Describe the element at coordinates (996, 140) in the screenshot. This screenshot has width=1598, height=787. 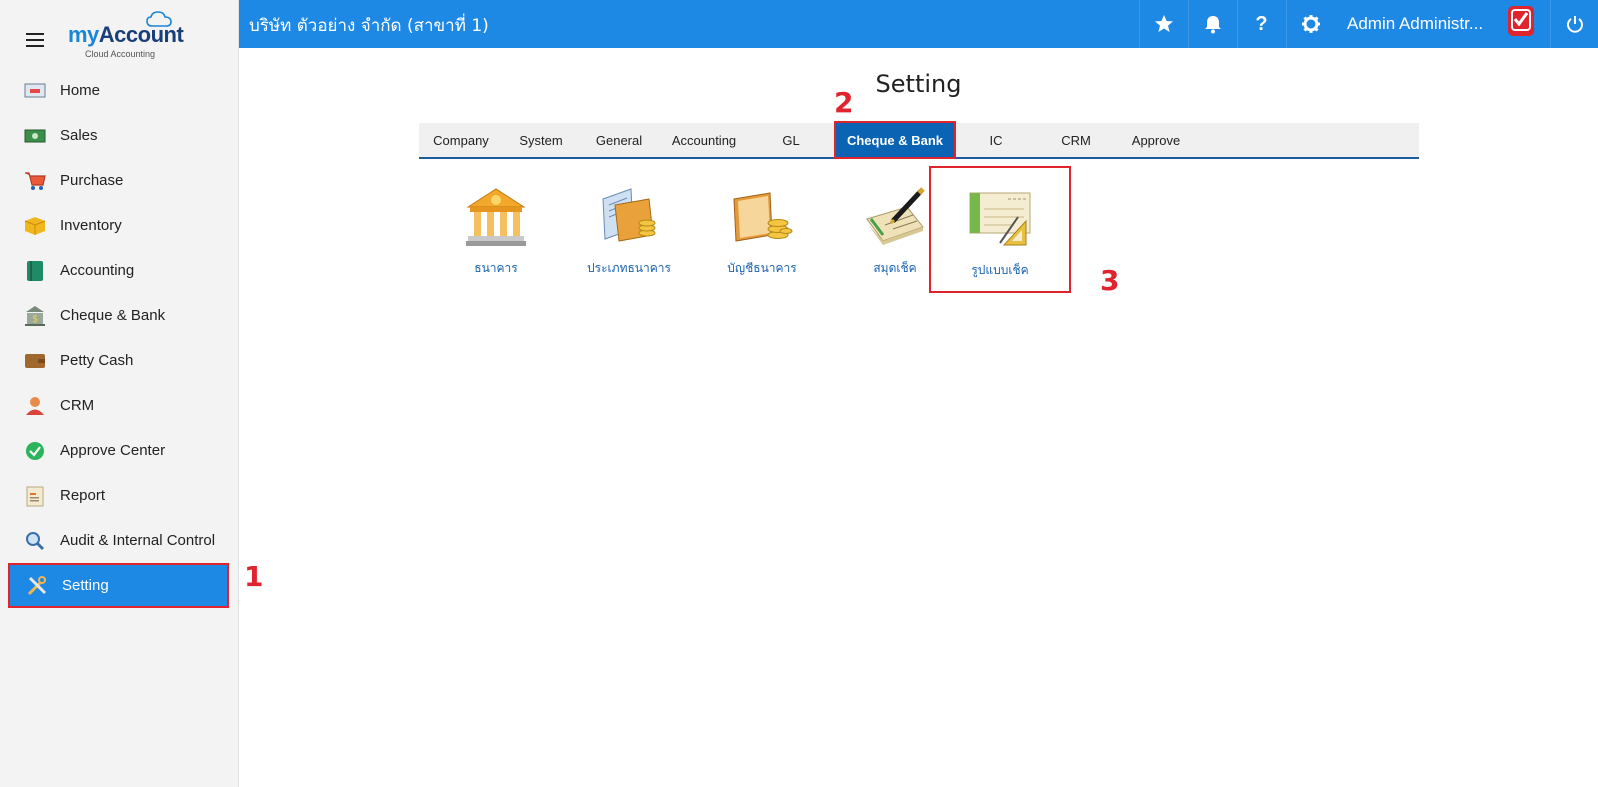
I see `tab-ic: IC` at that location.